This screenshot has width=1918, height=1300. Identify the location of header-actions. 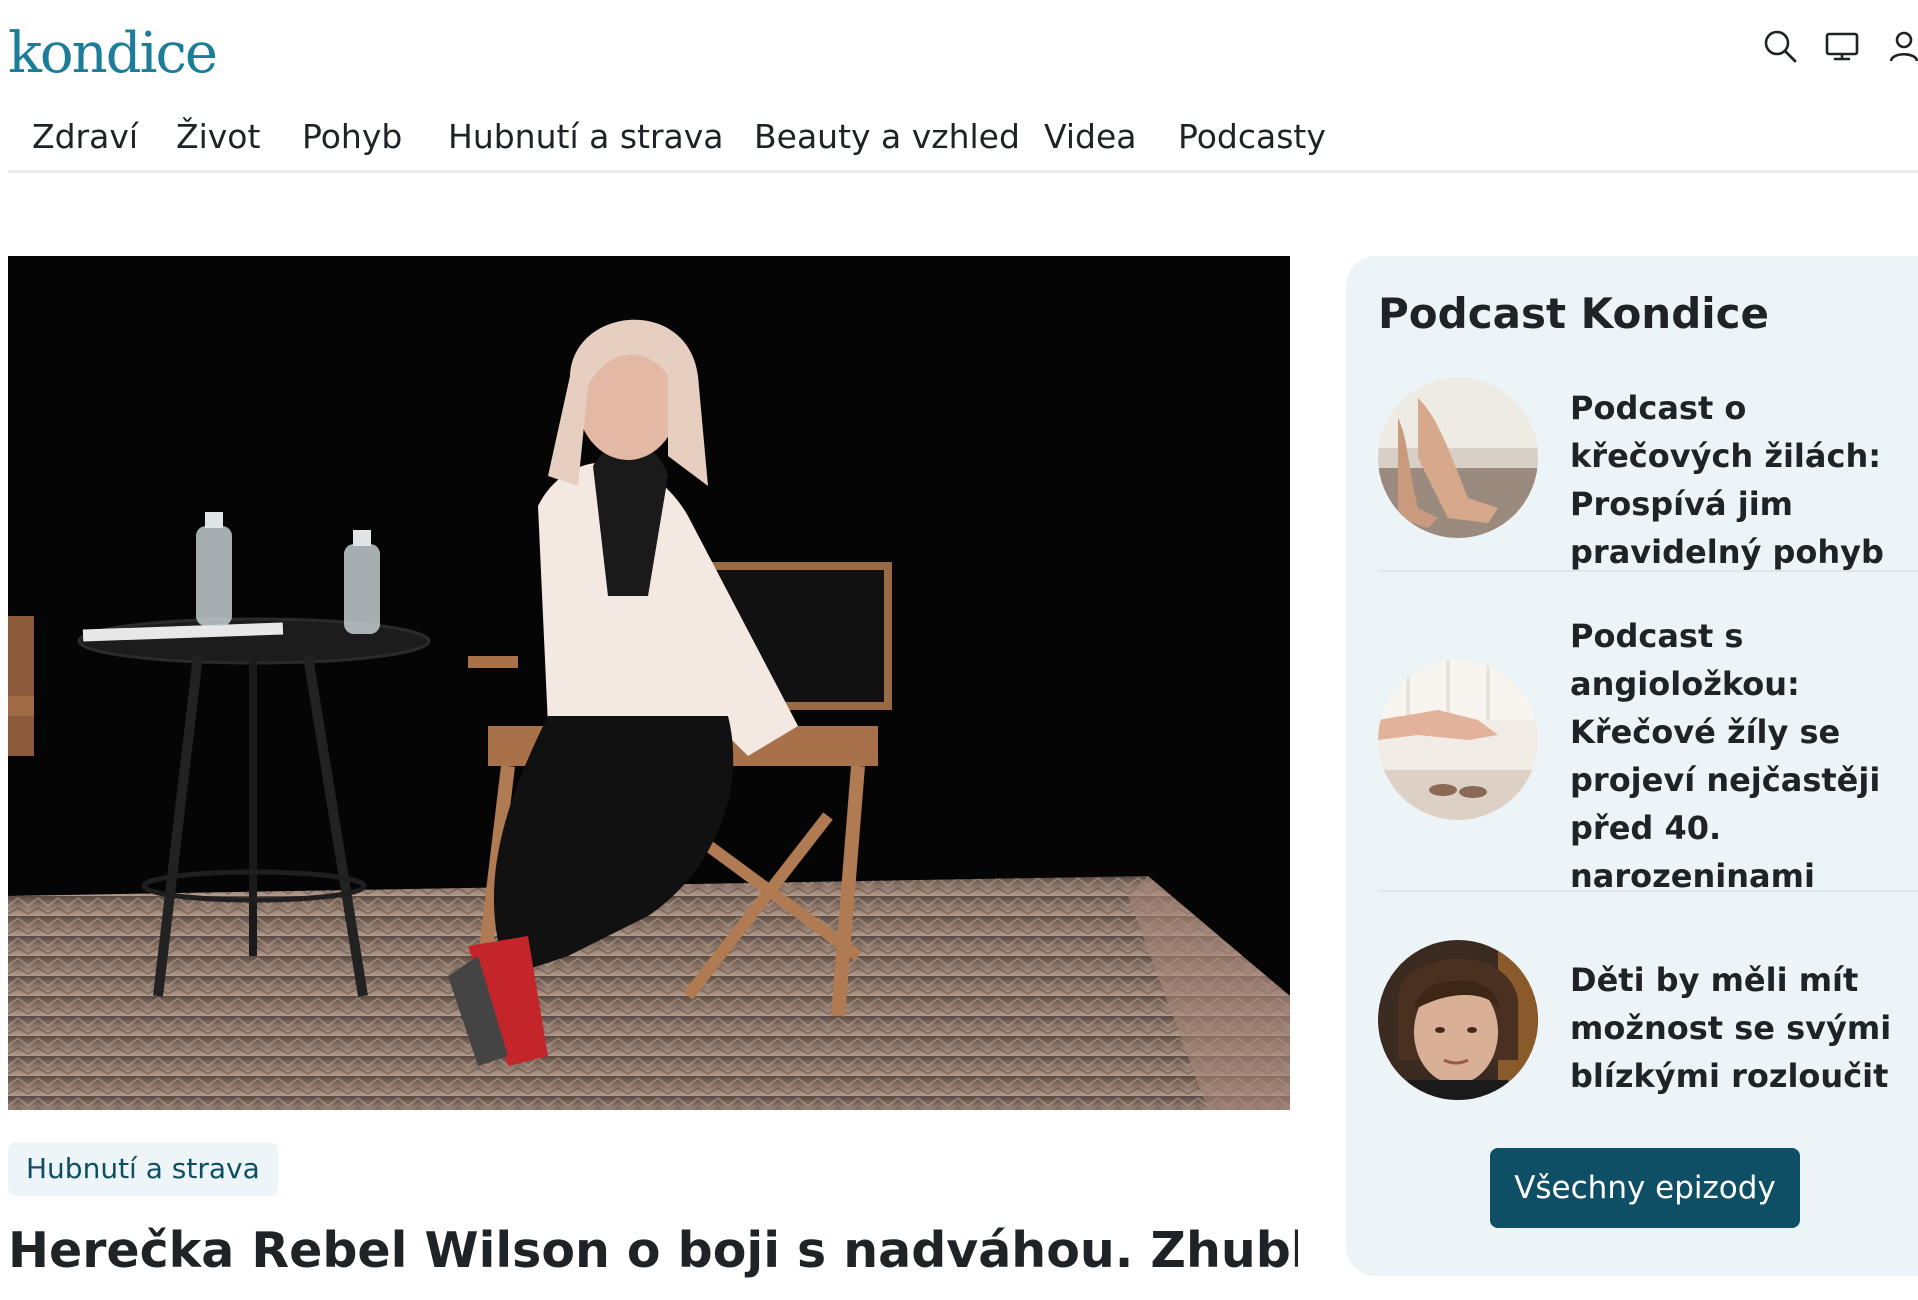
(1838, 46).